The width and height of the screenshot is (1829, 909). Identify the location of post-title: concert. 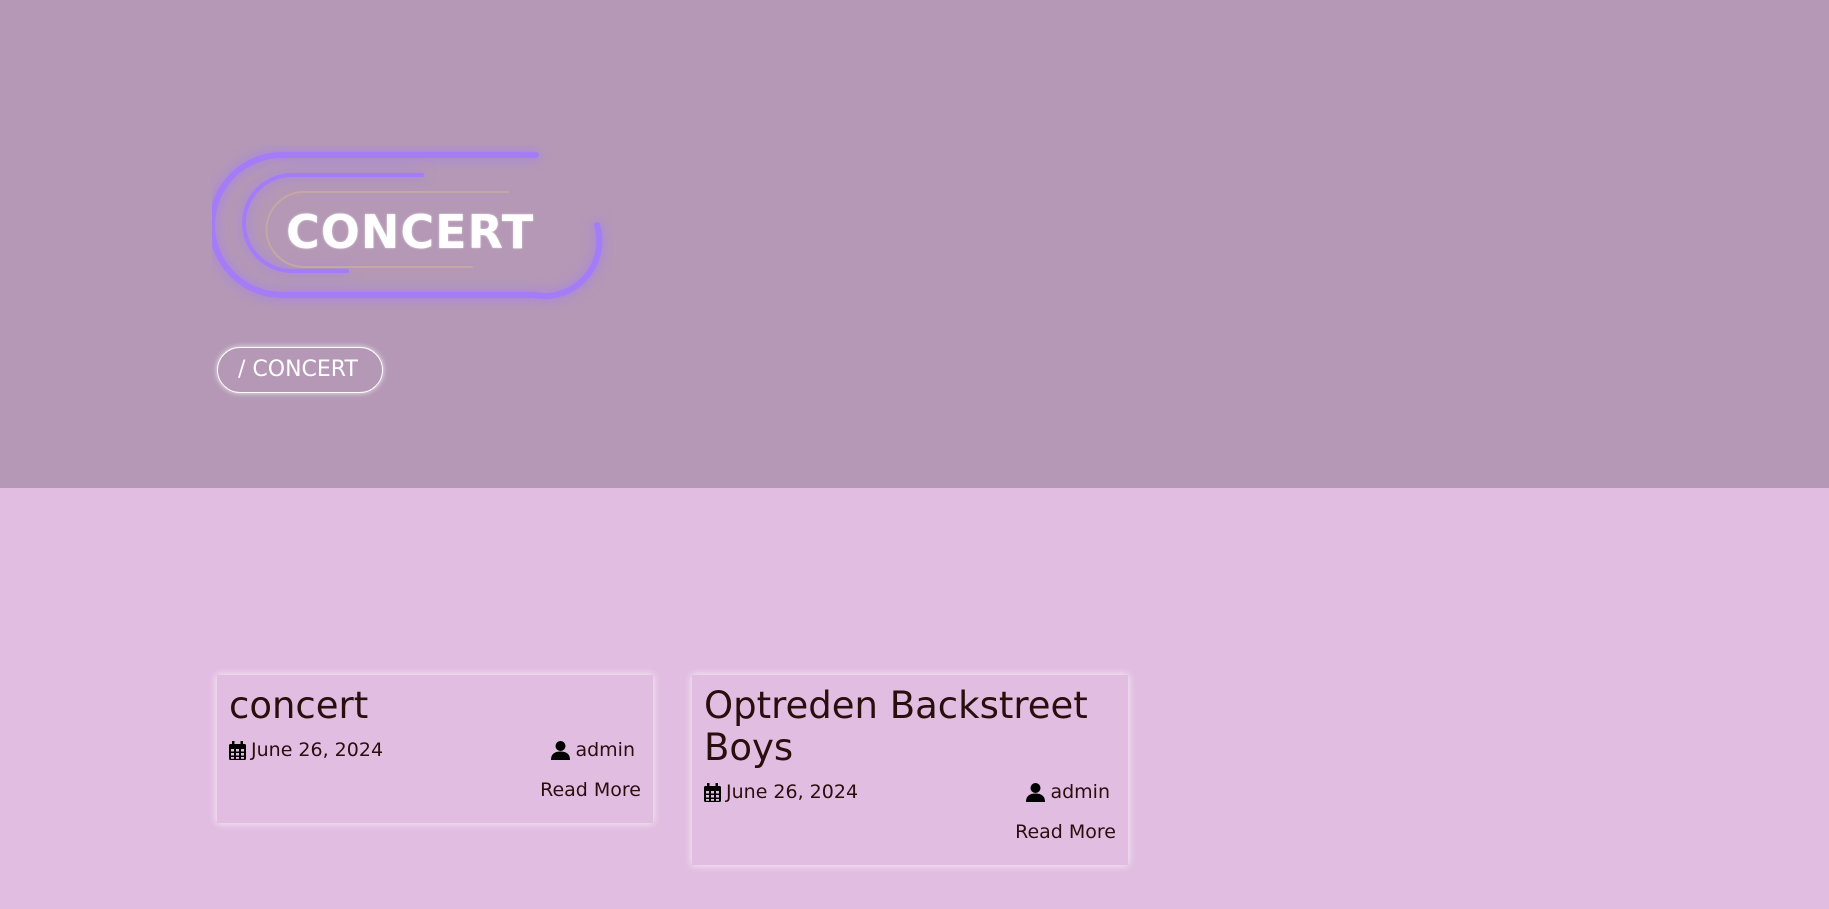
(435, 706).